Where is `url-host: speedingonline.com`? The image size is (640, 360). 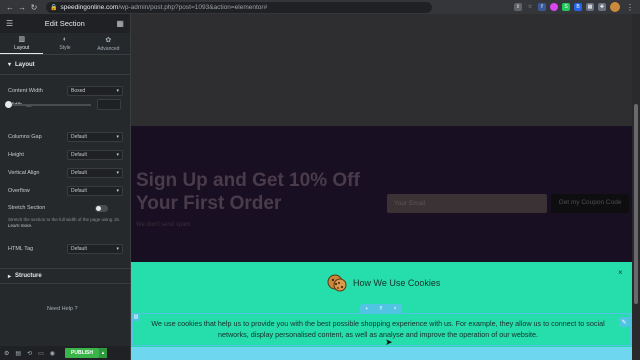
url-host: speedingonline.com is located at coordinates (89, 7).